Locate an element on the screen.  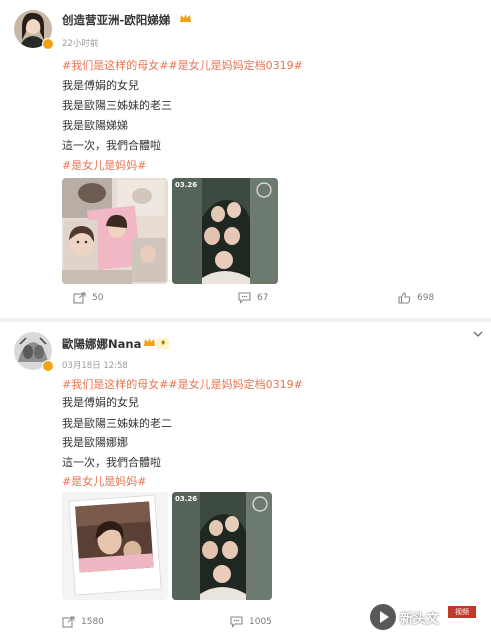
comment-button: 1005 is located at coordinates (251, 622).